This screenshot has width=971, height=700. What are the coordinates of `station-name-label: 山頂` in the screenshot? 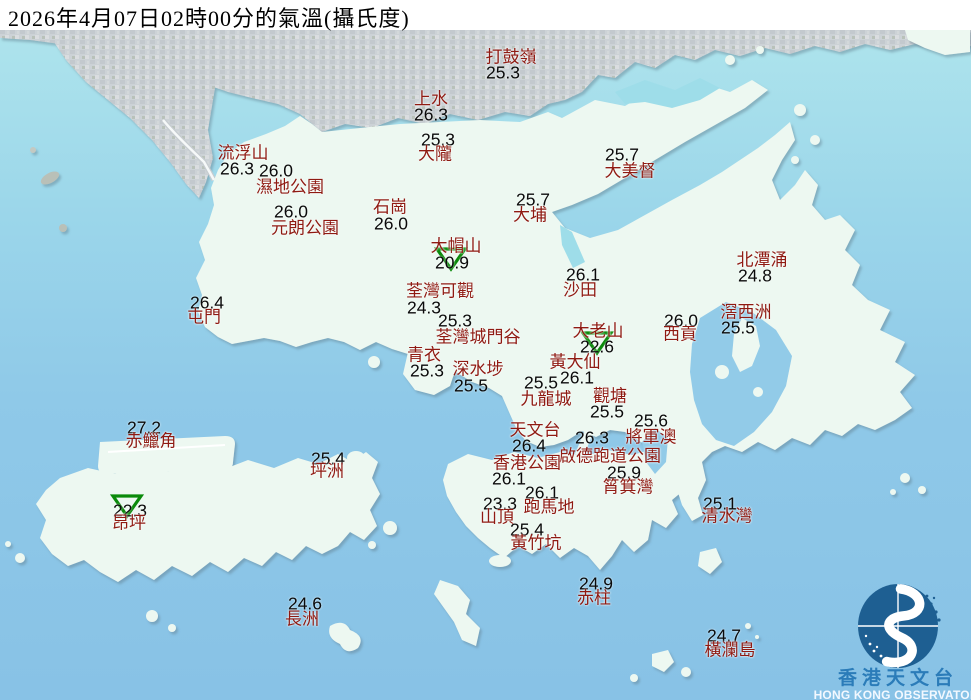 It's located at (497, 517).